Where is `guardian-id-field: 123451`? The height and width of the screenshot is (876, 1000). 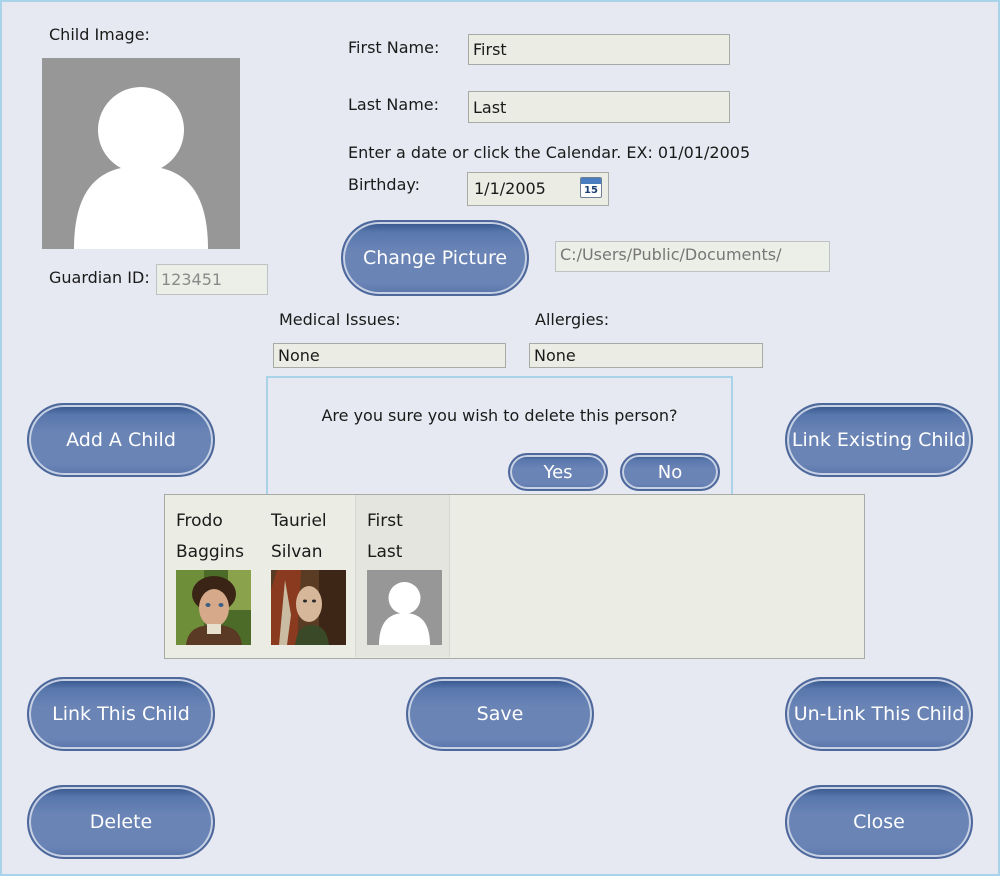
guardian-id-field: 123451 is located at coordinates (212, 279).